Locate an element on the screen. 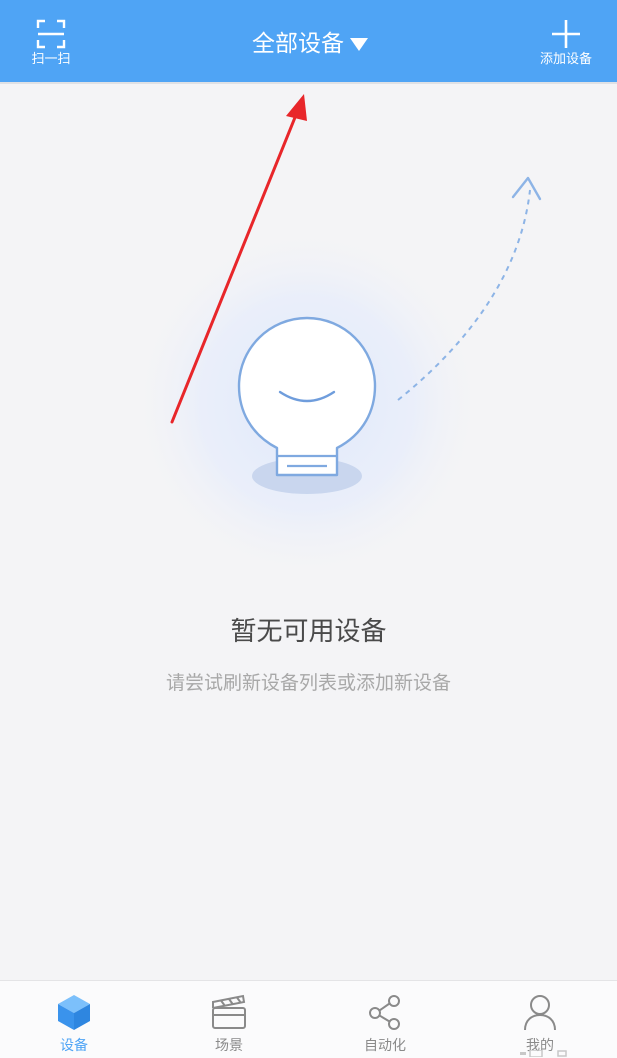  tab-automation: 自动化 is located at coordinates (385, 1023).